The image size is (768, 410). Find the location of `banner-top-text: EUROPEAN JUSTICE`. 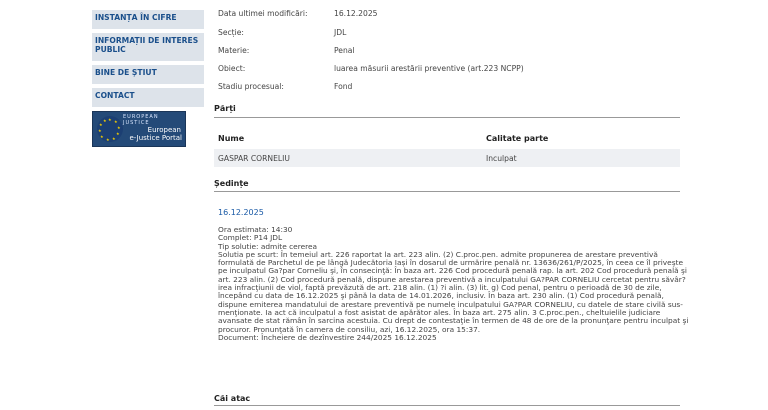

banner-top-text: EUROPEAN JUSTICE is located at coordinates (141, 120).